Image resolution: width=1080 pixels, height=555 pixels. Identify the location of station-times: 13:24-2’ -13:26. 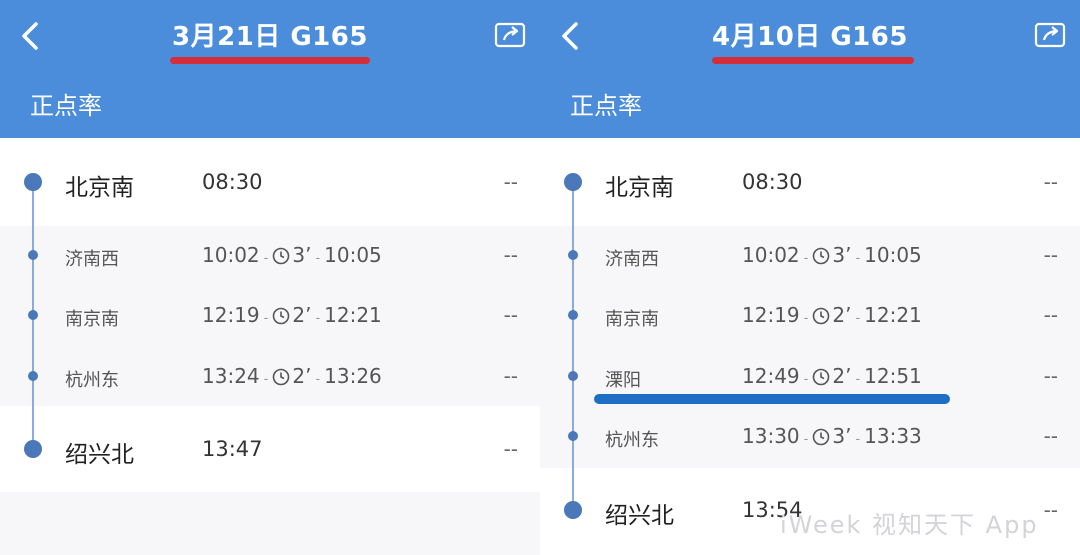
(292, 376).